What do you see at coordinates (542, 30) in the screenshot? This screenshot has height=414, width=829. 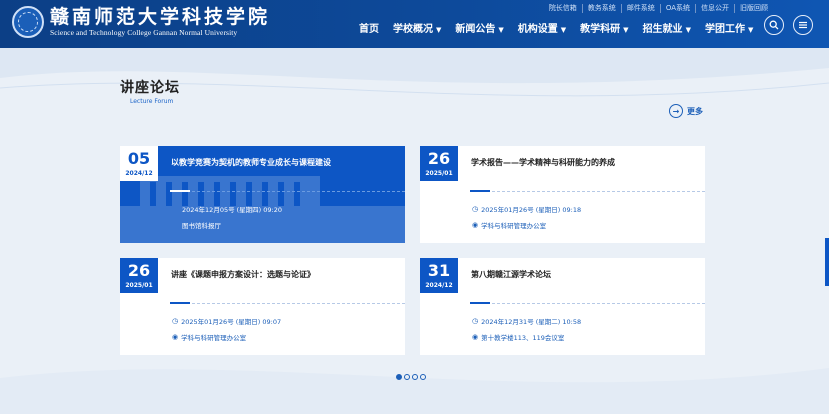 I see `nav-item-organization: 机构设置 ▼` at bounding box center [542, 30].